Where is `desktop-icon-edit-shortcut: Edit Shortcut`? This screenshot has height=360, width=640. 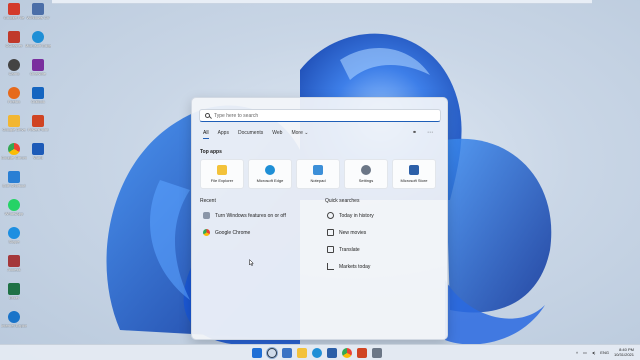 desktop-icon-edit-shortcut: Edit Shortcut is located at coordinates (14, 179).